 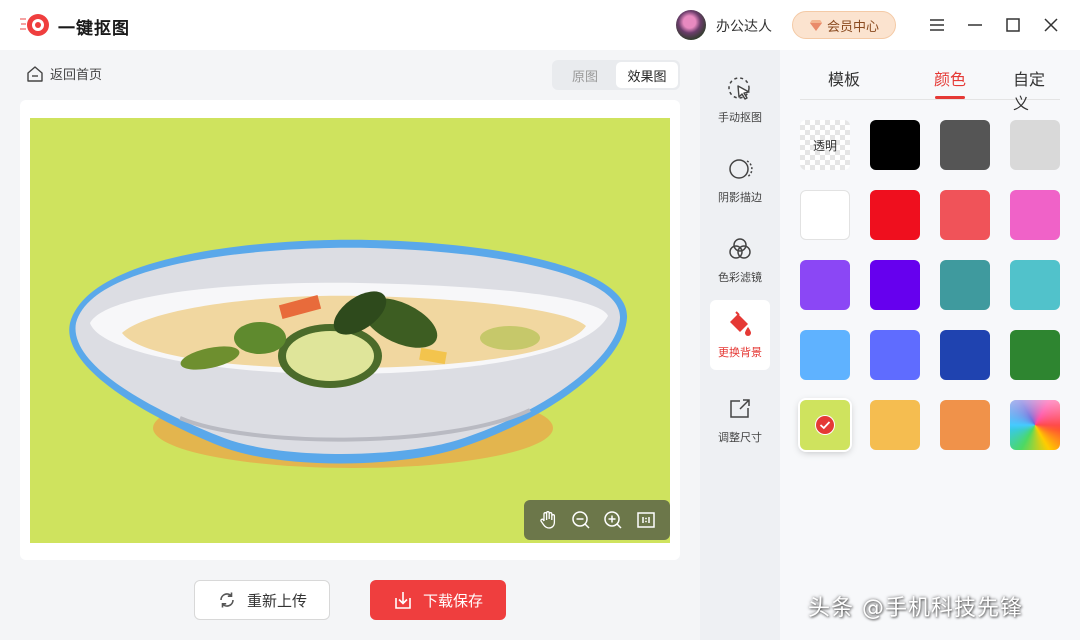 What do you see at coordinates (740, 352) in the screenshot?
I see `tool-change-background-label: 更换背景` at bounding box center [740, 352].